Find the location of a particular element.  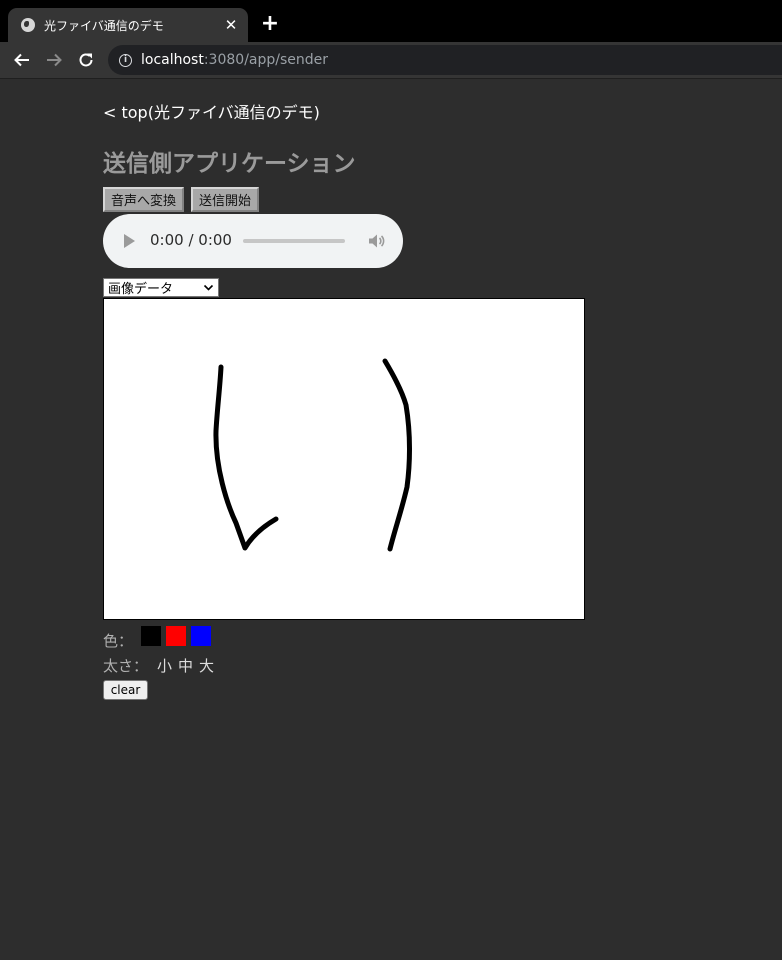

color-swatch-red is located at coordinates (176, 636).